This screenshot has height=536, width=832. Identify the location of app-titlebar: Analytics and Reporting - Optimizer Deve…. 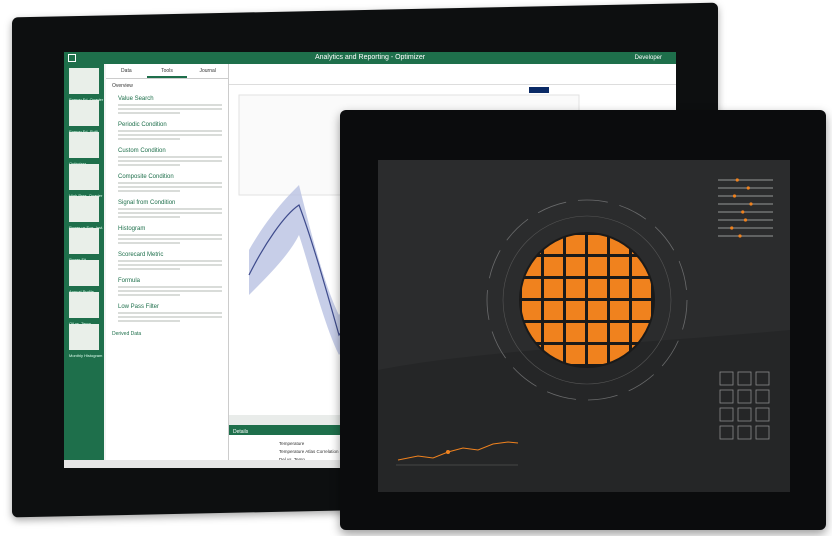
(370, 58).